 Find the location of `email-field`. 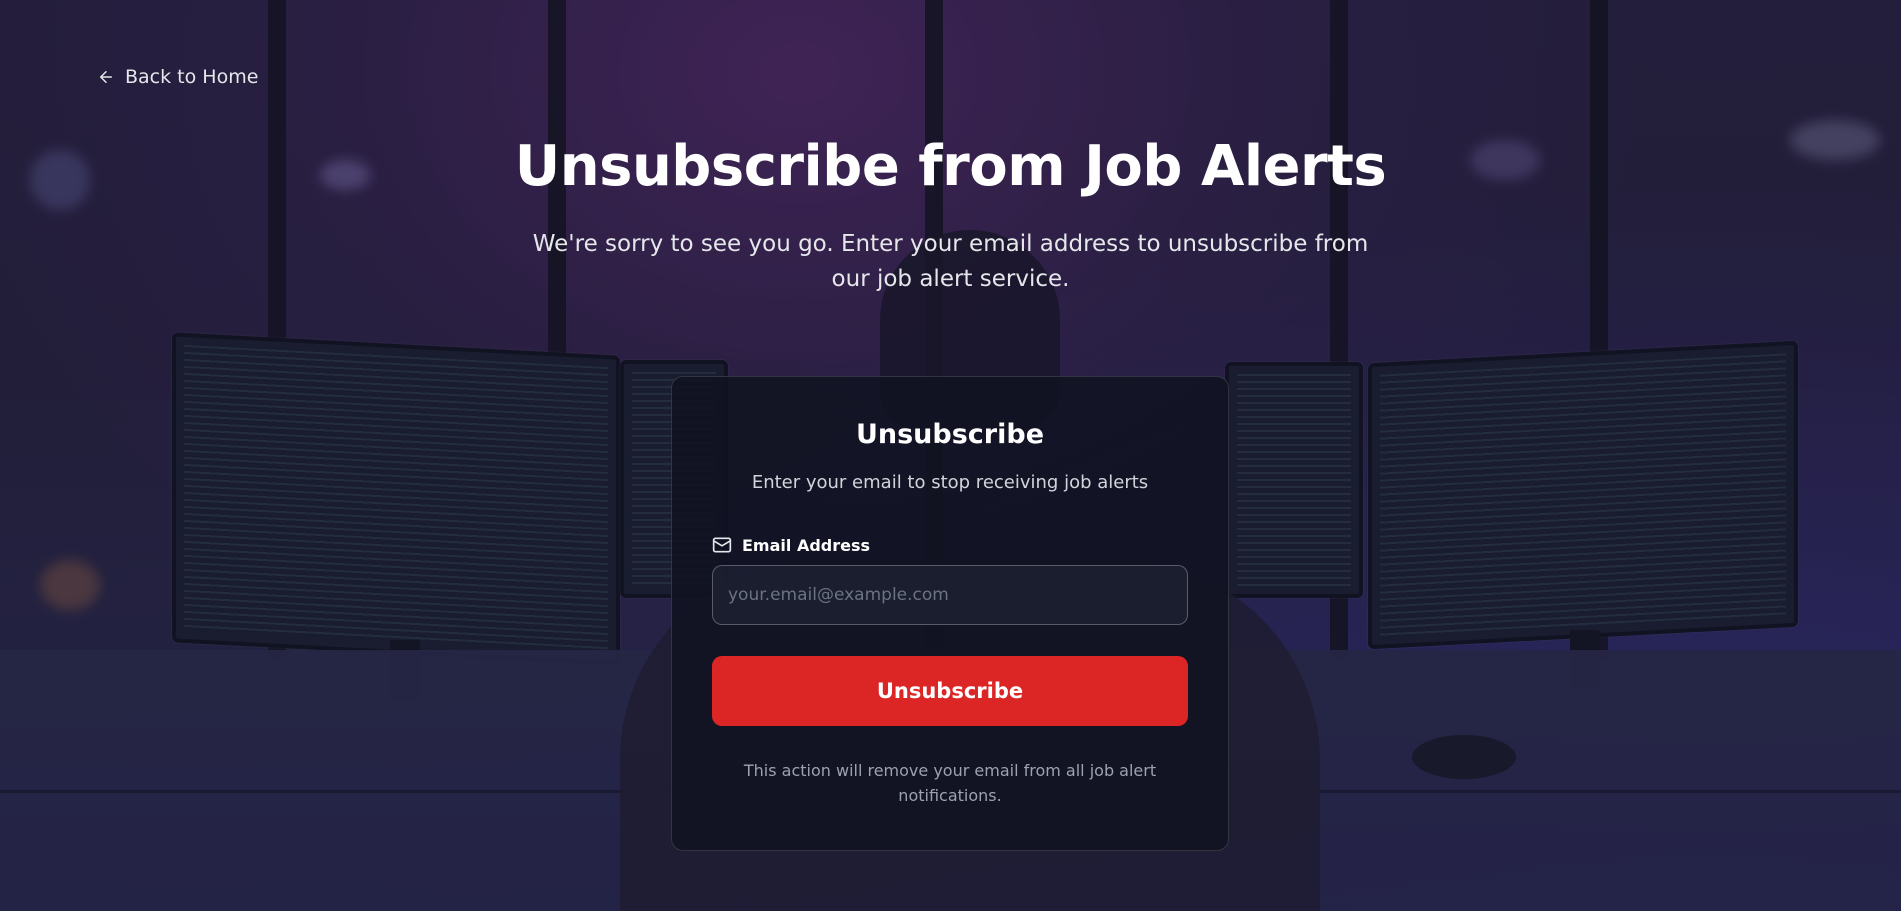

email-field is located at coordinates (950, 595).